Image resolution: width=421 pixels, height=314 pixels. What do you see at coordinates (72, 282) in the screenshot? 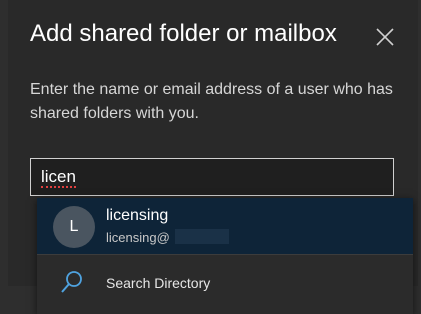
I see `search-icon` at bounding box center [72, 282].